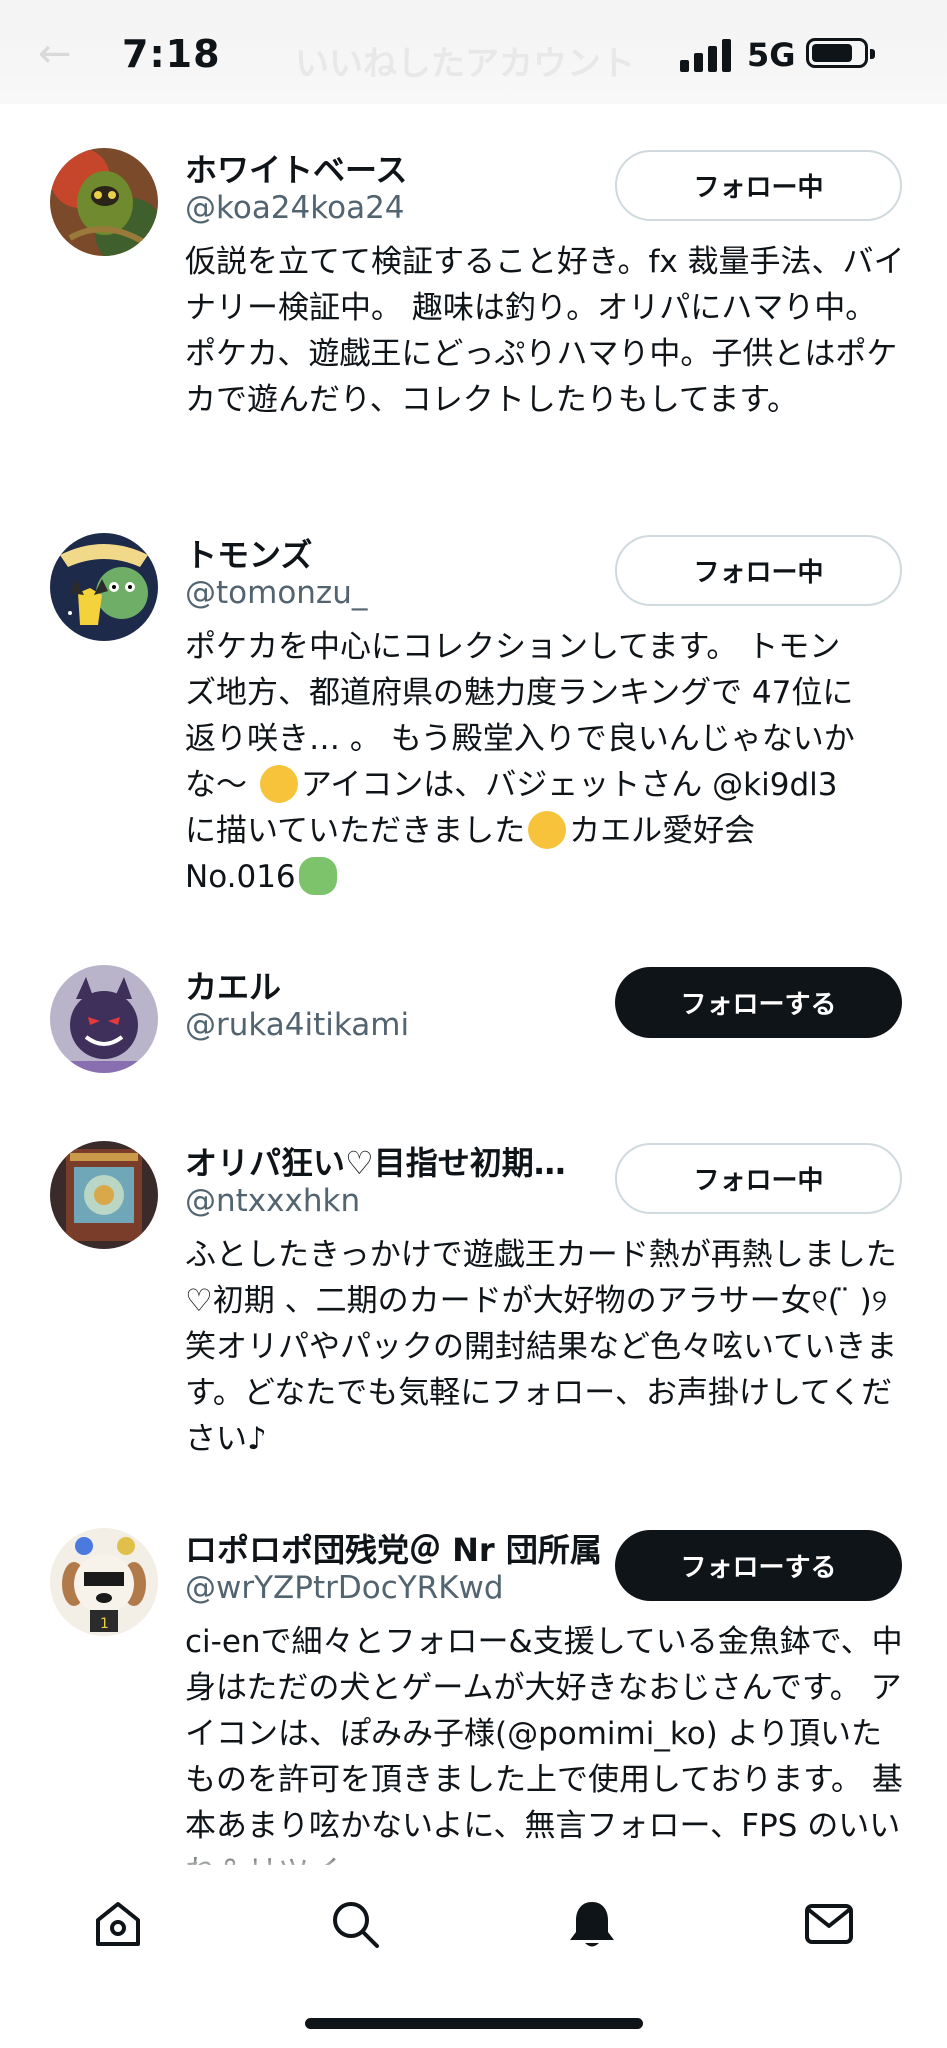 The image size is (947, 2048). What do you see at coordinates (118, 1924) in the screenshot?
I see `home-icon` at bounding box center [118, 1924].